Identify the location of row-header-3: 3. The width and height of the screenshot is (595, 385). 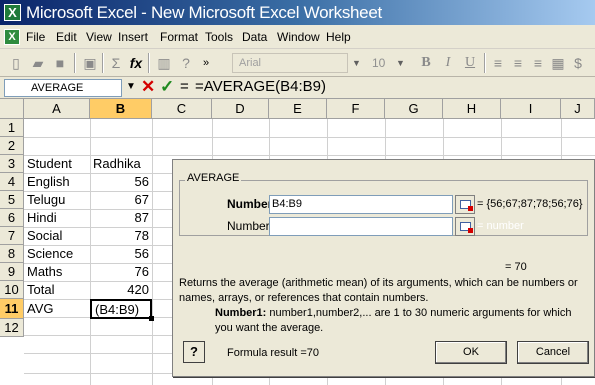
(12, 164).